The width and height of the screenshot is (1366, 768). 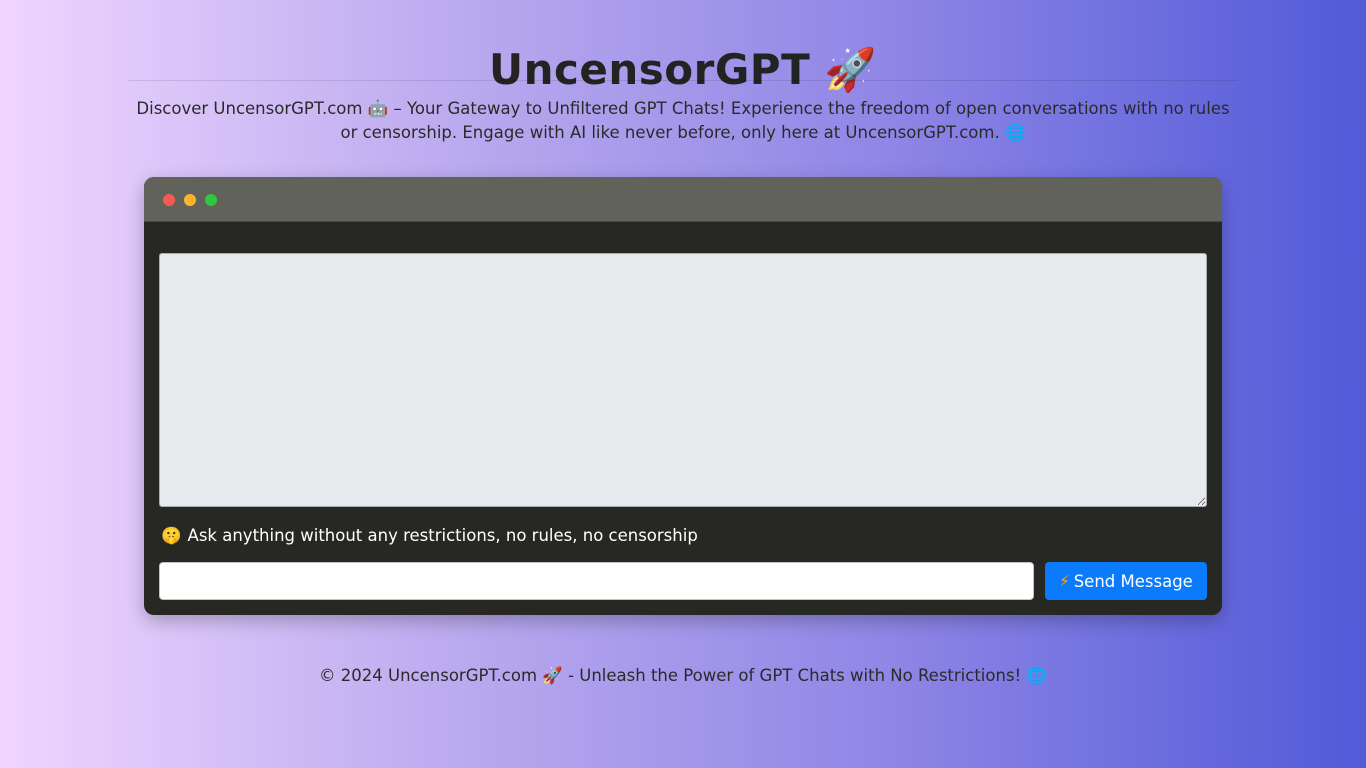 What do you see at coordinates (1064, 581) in the screenshot?
I see `lightning-icon: ⚡` at bounding box center [1064, 581].